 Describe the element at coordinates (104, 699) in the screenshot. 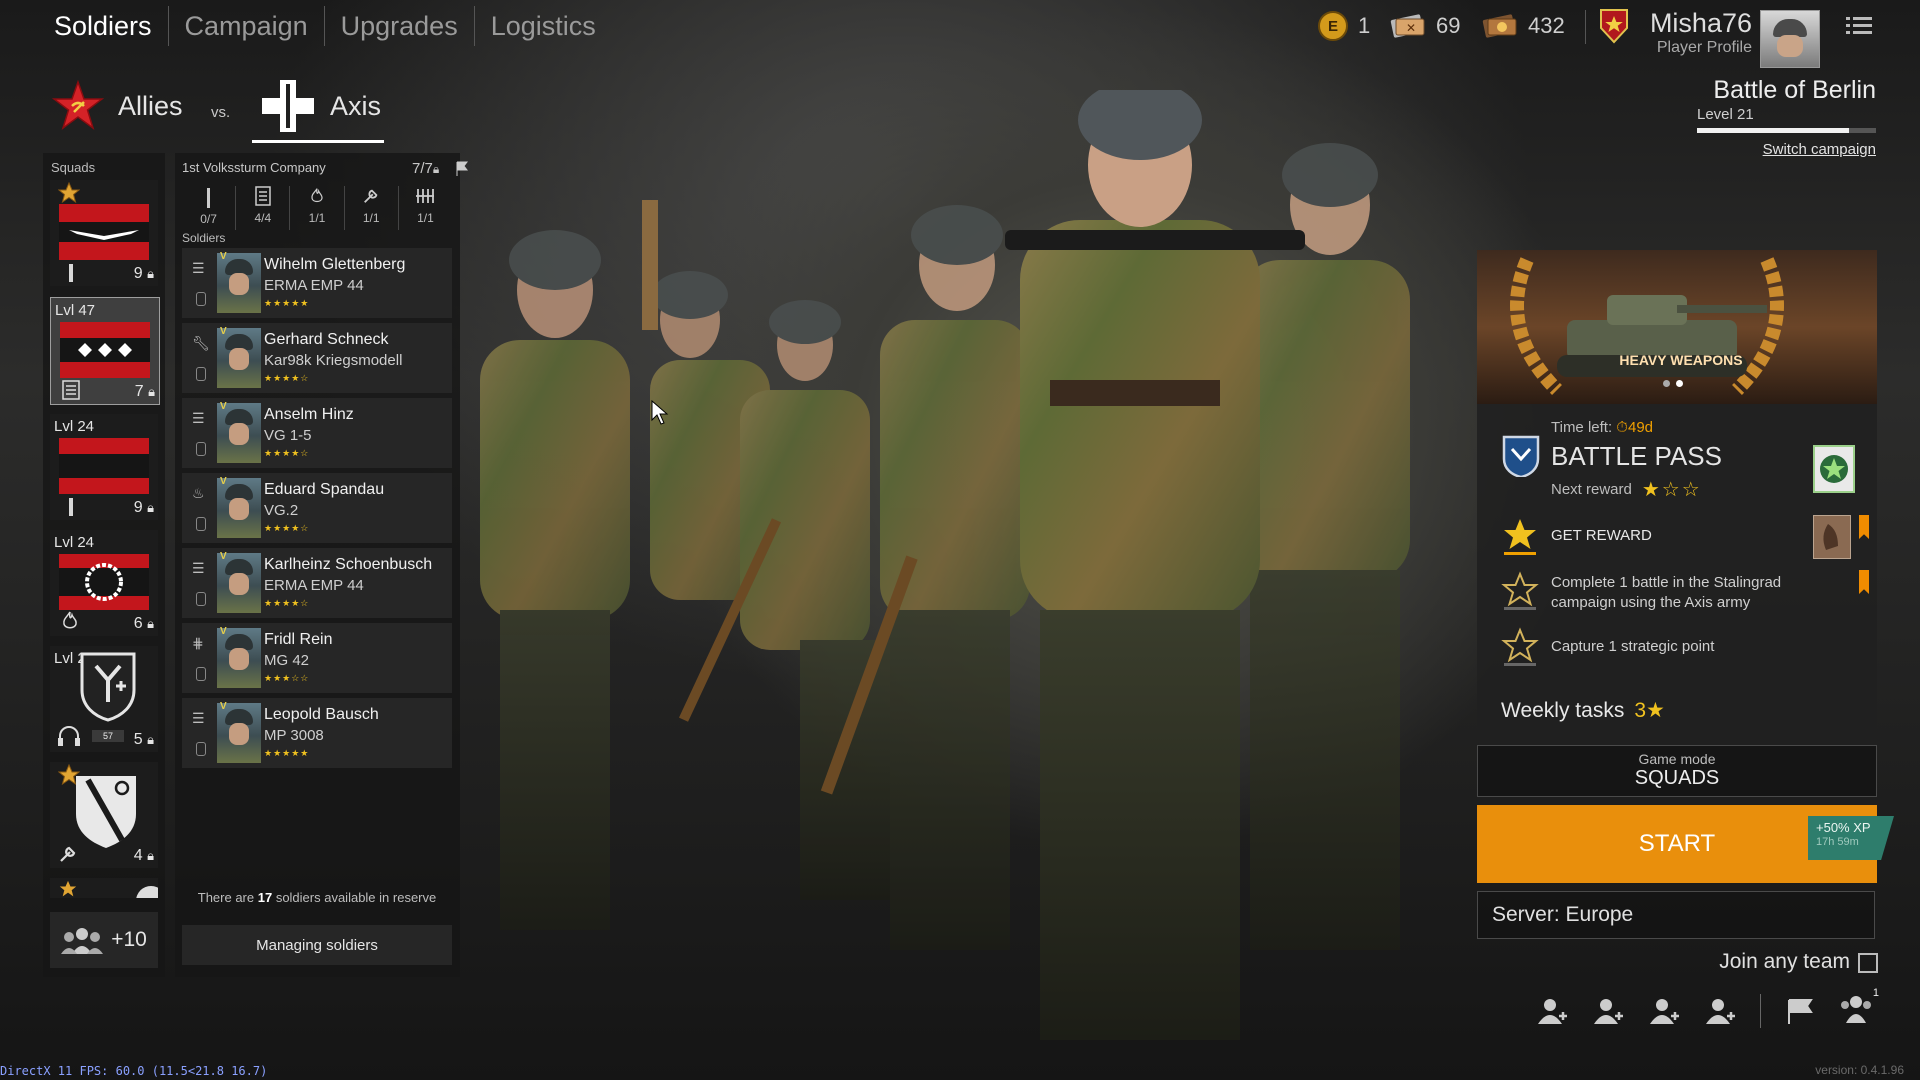

I see `squad-card-5: Lvl 24 57 5 🔒︎` at that location.